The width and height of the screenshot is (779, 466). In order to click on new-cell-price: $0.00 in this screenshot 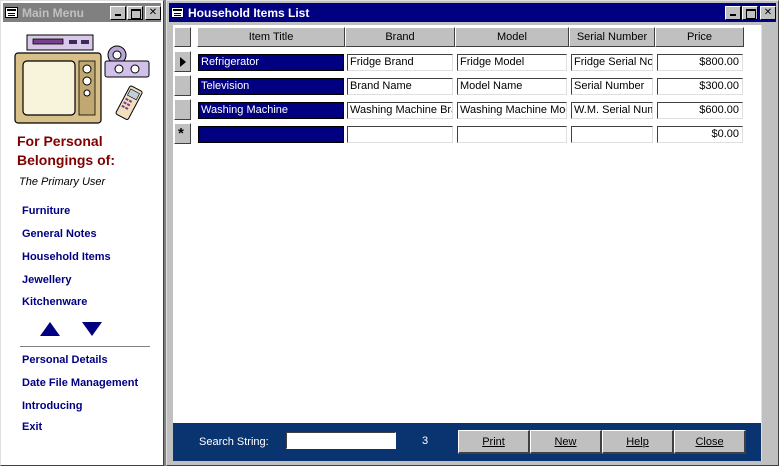, I will do `click(700, 134)`.